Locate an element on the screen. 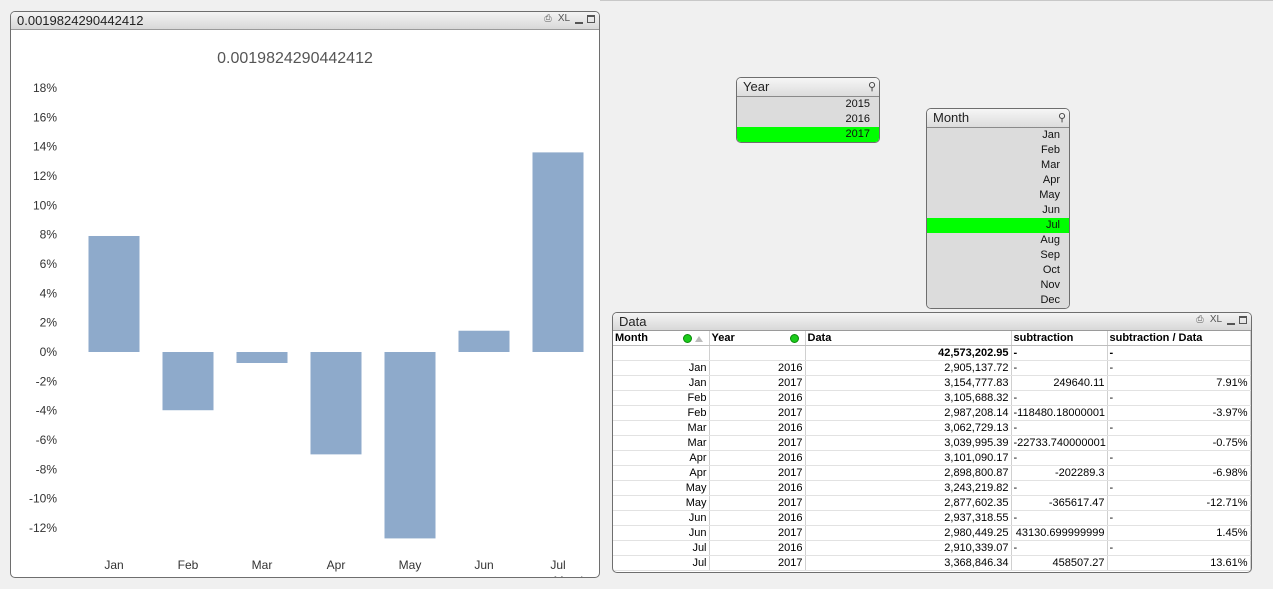  table-cell: 3,154,777.83 is located at coordinates (908, 383).